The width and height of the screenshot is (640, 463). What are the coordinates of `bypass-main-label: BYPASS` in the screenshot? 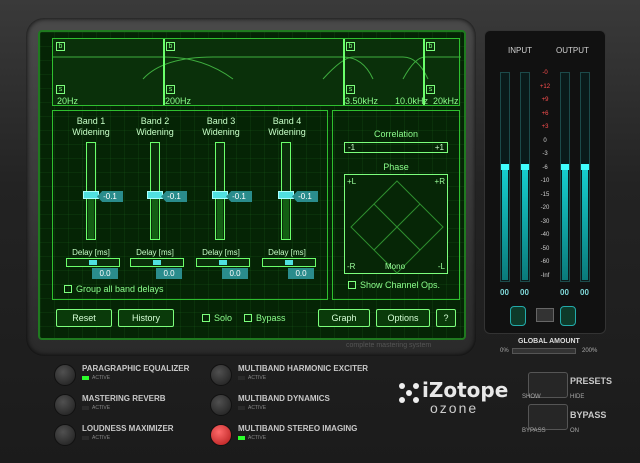 It's located at (588, 415).